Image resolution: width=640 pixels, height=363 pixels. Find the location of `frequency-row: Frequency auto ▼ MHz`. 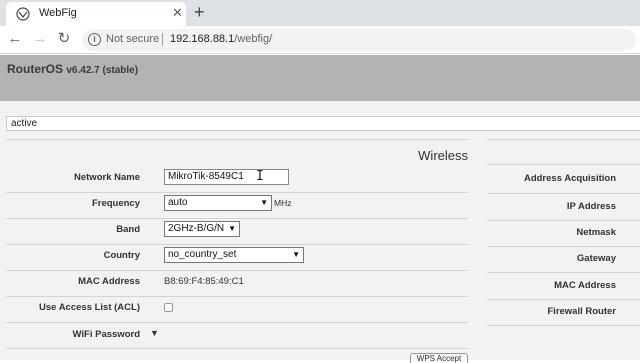

frequency-row: Frequency auto ▼ MHz is located at coordinates (237, 205).